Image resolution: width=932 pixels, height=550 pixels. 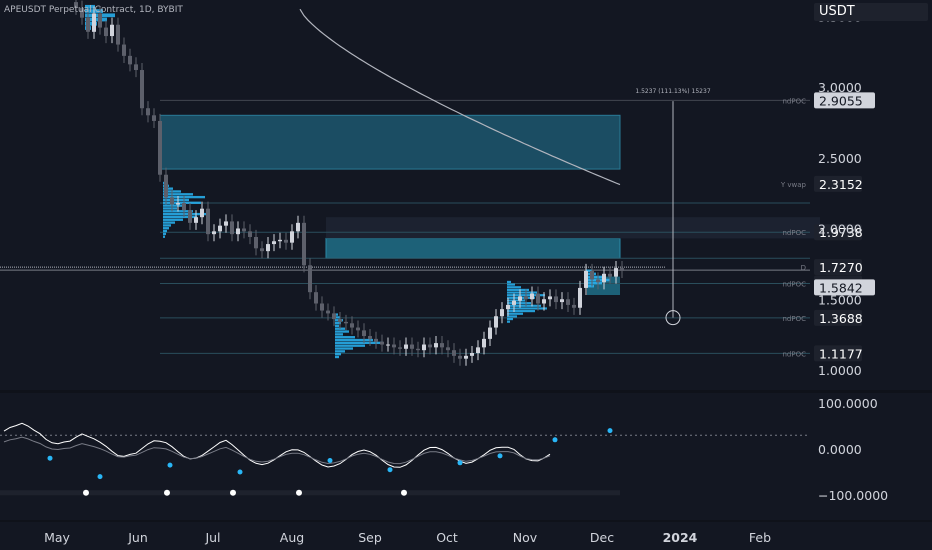 I want to click on x-axis-tick: 2024, so click(x=680, y=537).